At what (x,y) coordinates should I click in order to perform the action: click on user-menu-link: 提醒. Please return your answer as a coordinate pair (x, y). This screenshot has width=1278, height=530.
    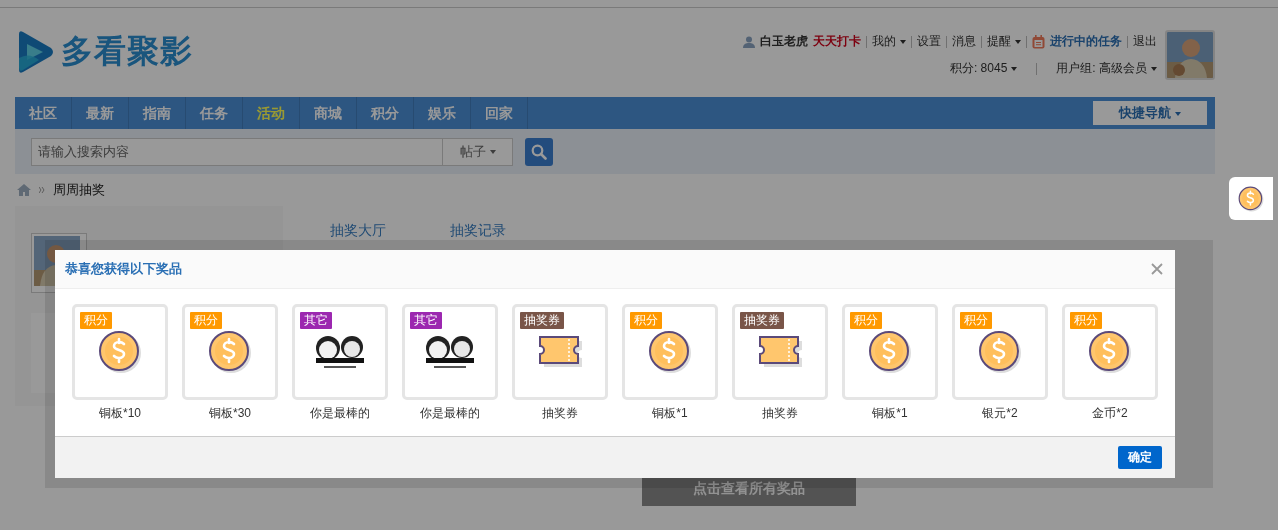
    Looking at the image, I should click on (1004, 41).